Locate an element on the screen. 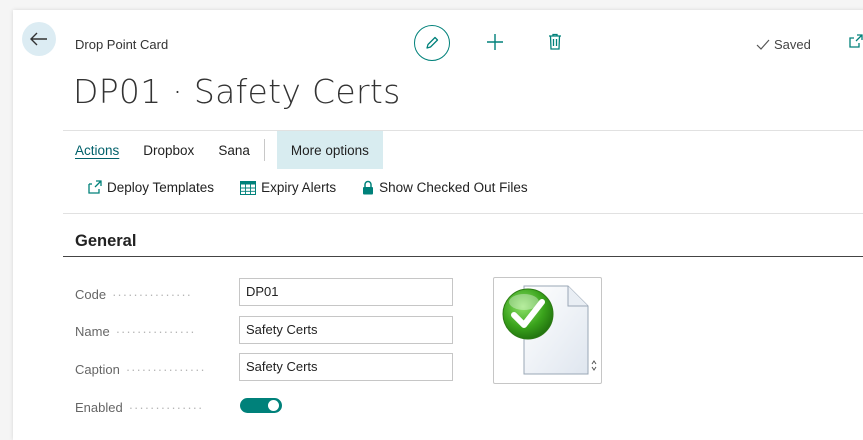 Image resolution: width=863 pixels, height=440 pixels. name-field: Safety Certs is located at coordinates (346, 330).